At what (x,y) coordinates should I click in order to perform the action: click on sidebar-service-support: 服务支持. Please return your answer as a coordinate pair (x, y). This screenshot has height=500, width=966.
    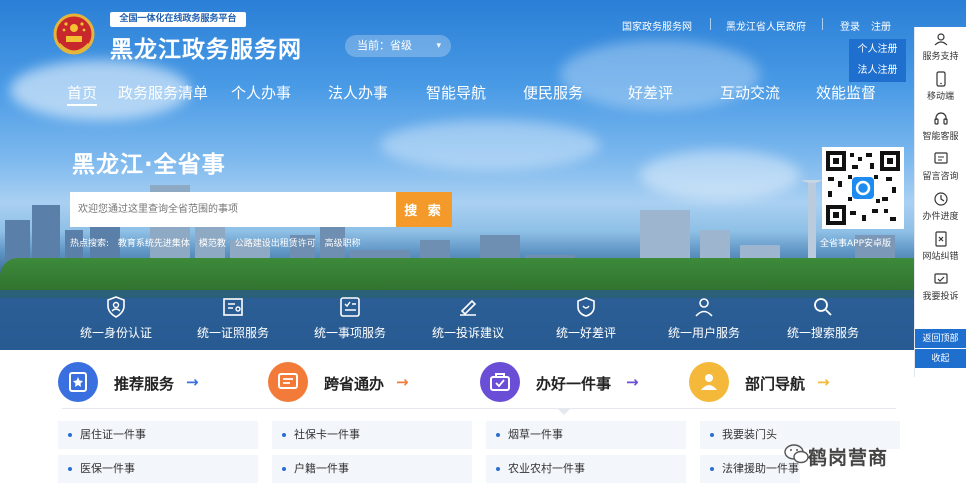
    Looking at the image, I should click on (940, 47).